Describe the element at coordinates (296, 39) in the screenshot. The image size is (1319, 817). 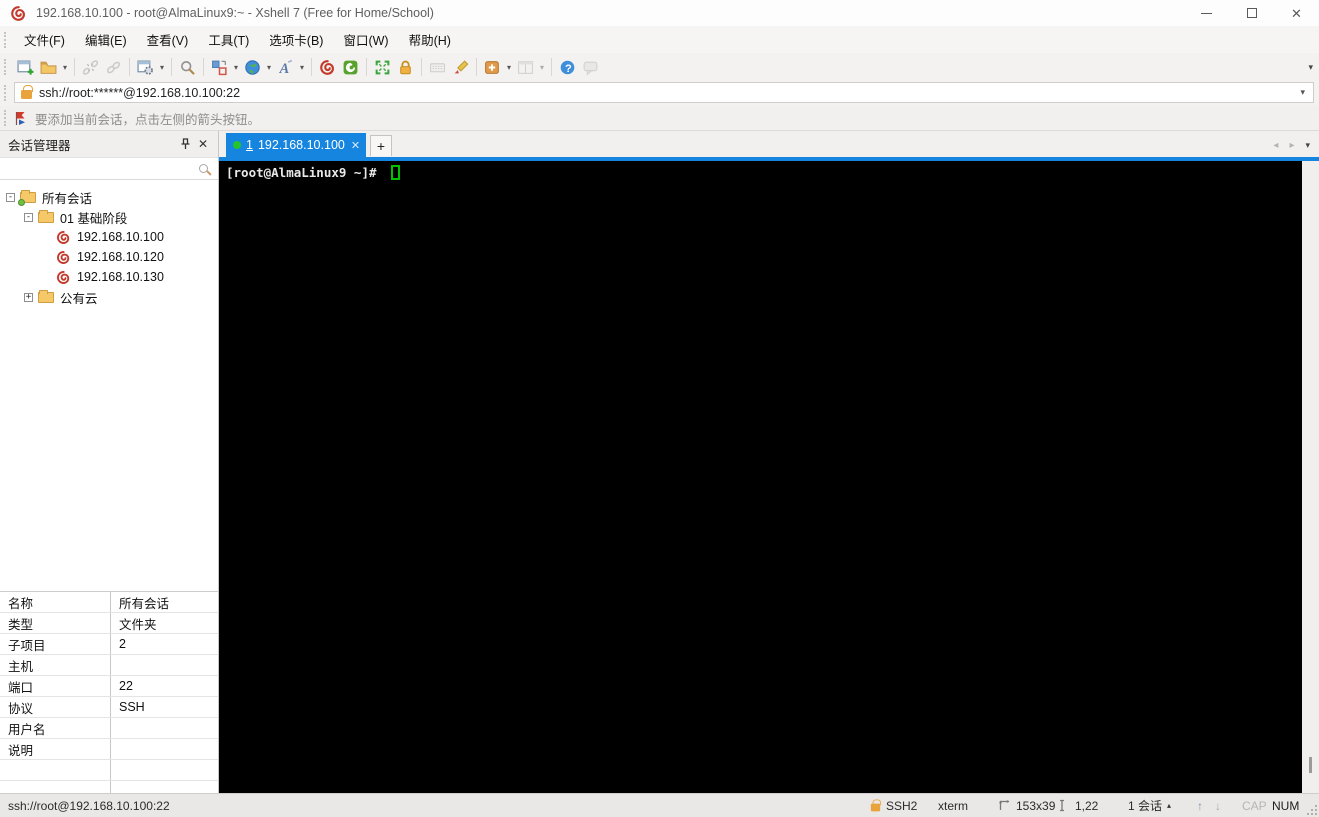
I see `menu-tabs: 选项卡(B)` at that location.